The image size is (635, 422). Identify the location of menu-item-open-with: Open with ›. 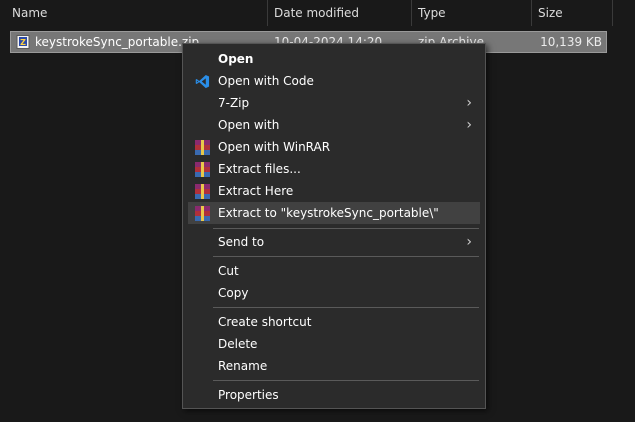
(334, 125).